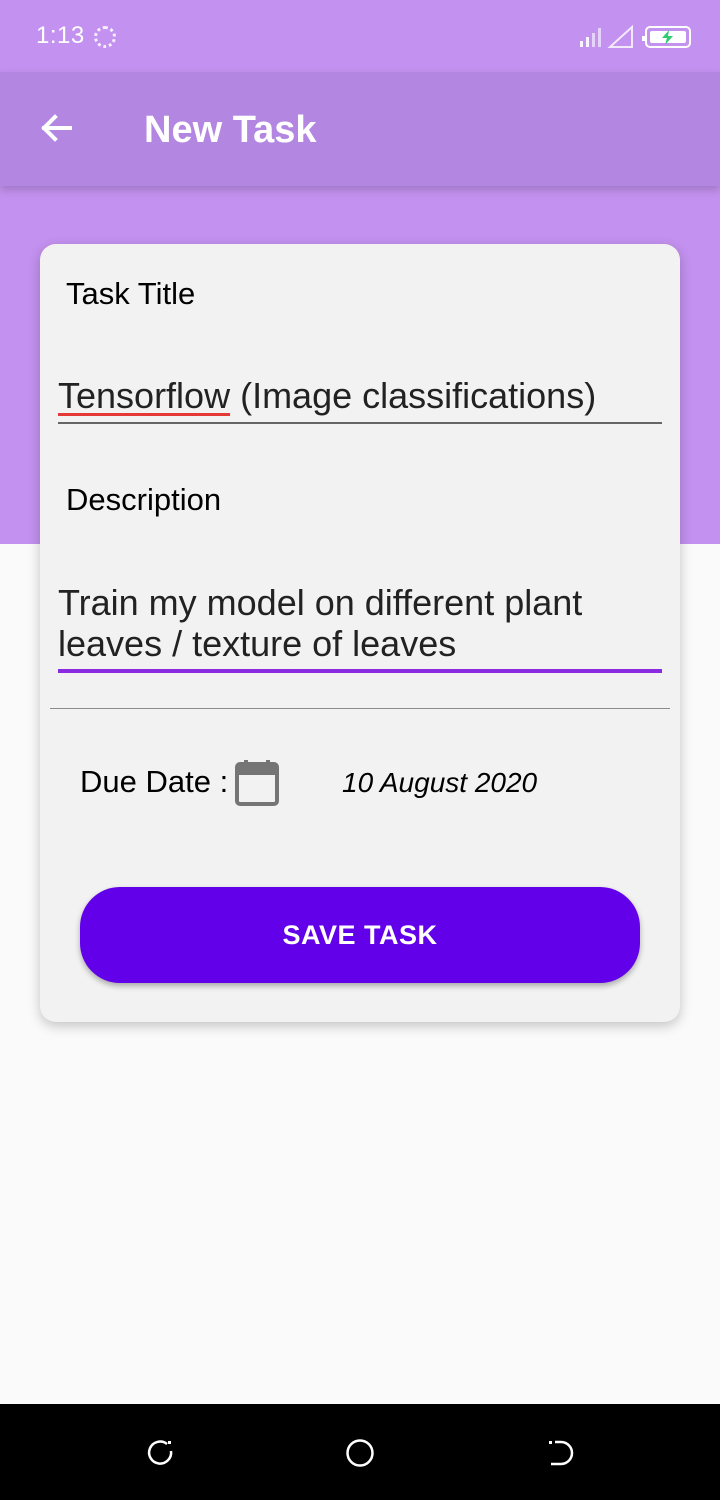 The image size is (720, 1500). I want to click on description-line-2: leaves / texture of leaves, so click(257, 643).